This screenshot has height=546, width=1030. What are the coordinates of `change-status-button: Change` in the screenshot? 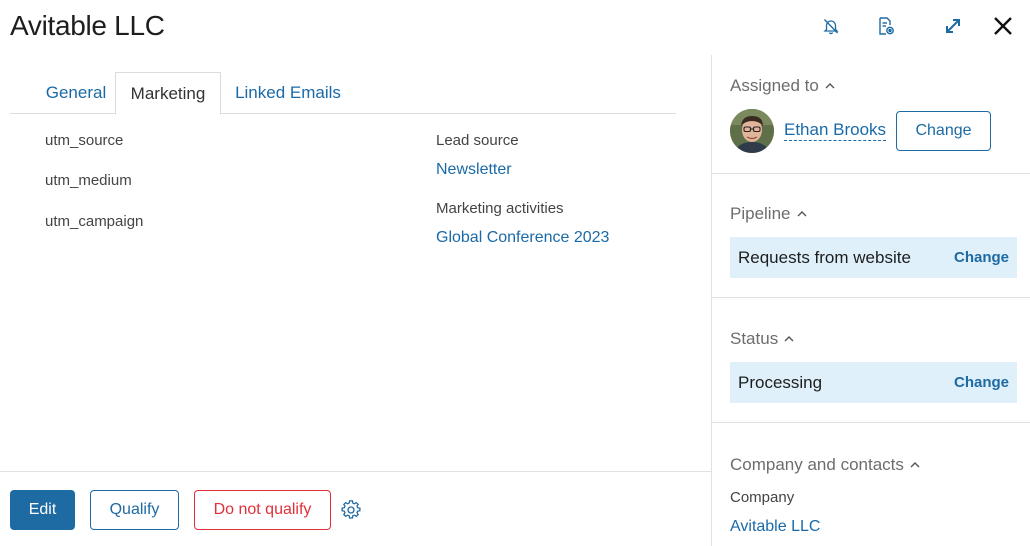 It's located at (981, 382).